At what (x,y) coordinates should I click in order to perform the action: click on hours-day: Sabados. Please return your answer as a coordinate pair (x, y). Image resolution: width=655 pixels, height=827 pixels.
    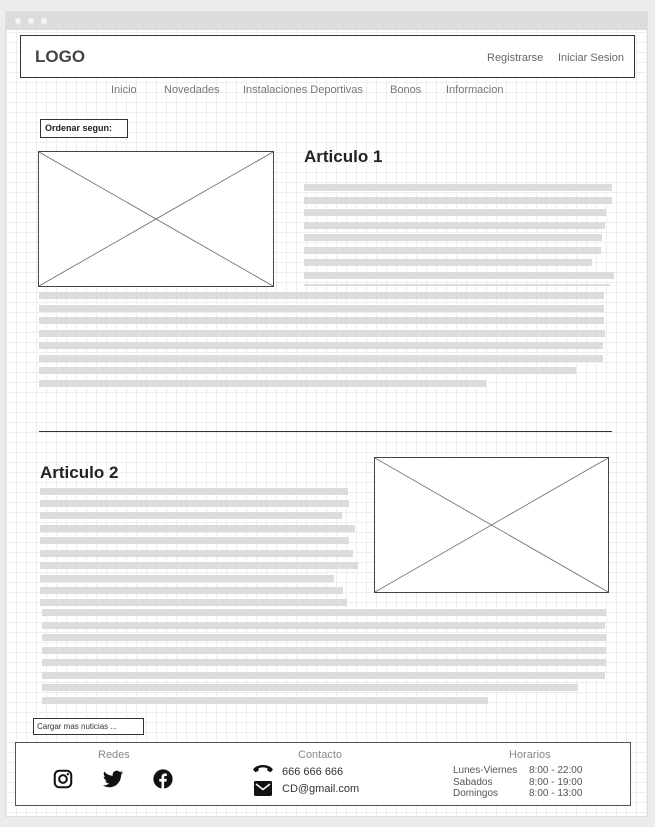
    Looking at the image, I should click on (473, 782).